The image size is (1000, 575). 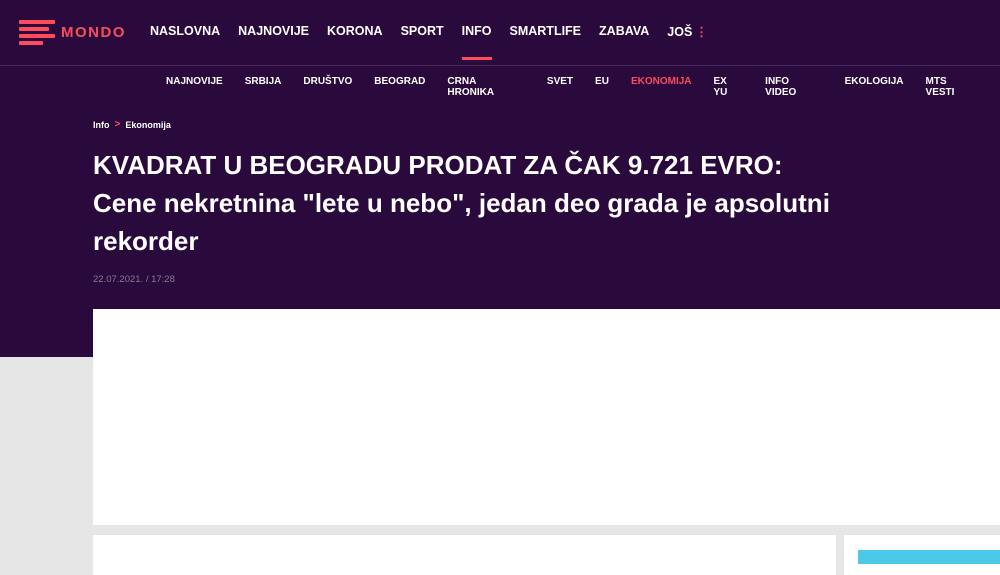 I want to click on nav-item-jos: JOŠ ⋮, so click(x=687, y=31).